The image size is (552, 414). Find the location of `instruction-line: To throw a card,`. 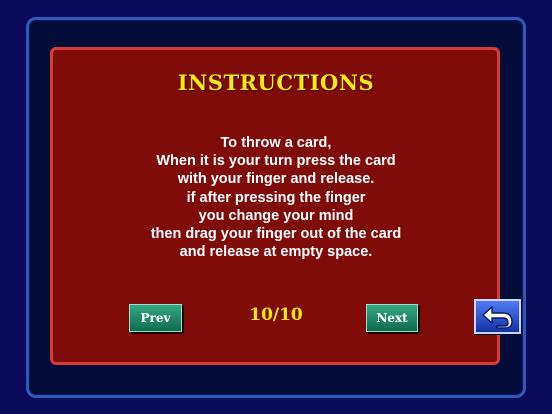

instruction-line: To throw a card, is located at coordinates (276, 143).